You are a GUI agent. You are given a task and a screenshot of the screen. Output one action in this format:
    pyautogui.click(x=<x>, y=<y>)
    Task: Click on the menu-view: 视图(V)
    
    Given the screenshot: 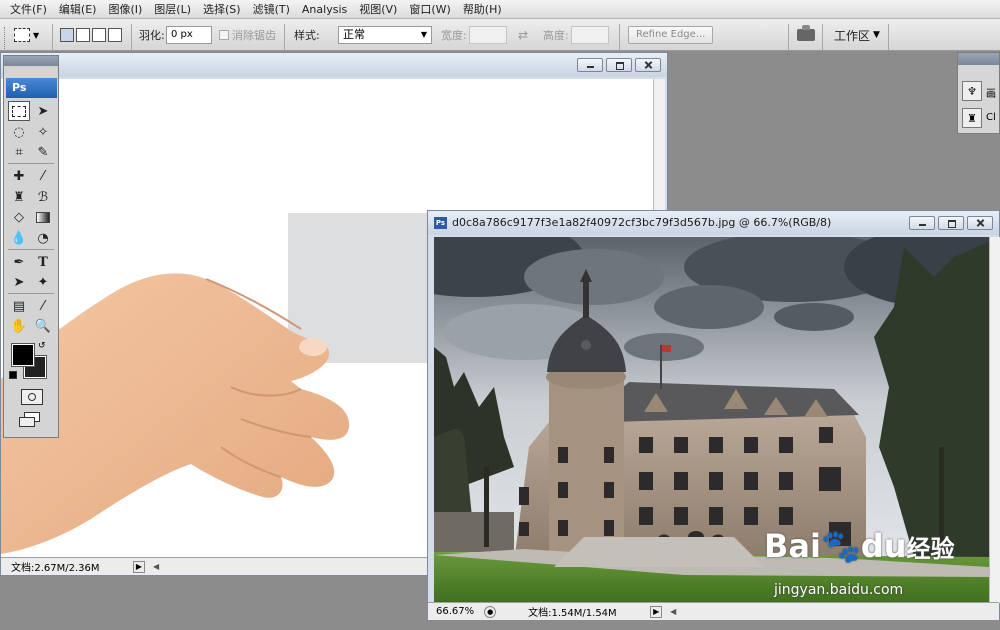 What is the action you would take?
    pyautogui.click(x=378, y=9)
    